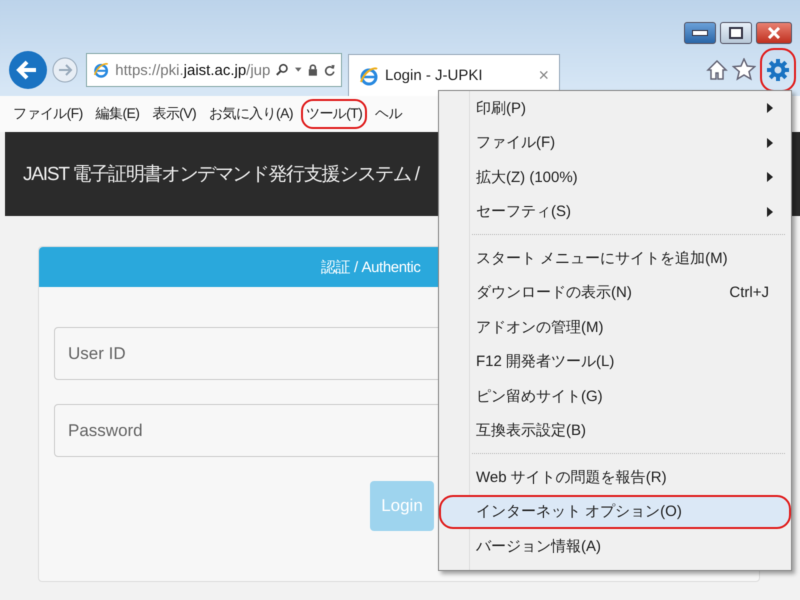 The width and height of the screenshot is (800, 600). I want to click on minimize-button, so click(700, 33).